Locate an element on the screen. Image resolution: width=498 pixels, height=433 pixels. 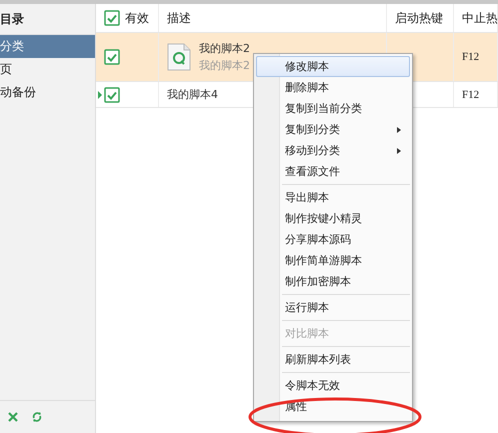
menu-item: 分享脚本源码 is located at coordinates (333, 239).